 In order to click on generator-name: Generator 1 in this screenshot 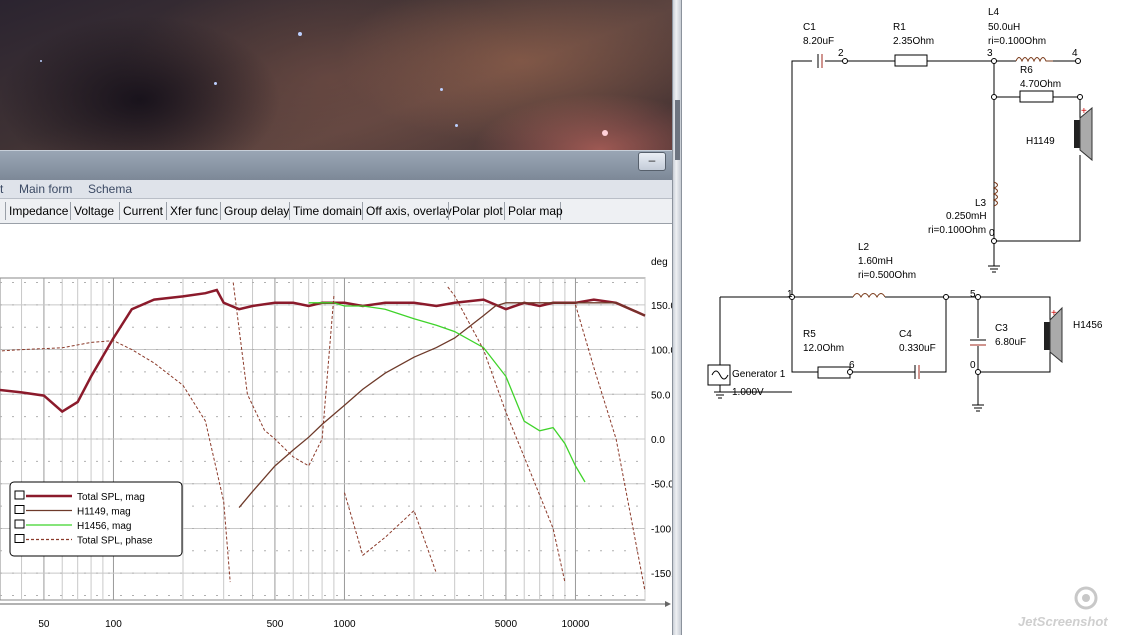, I will do `click(759, 374)`.